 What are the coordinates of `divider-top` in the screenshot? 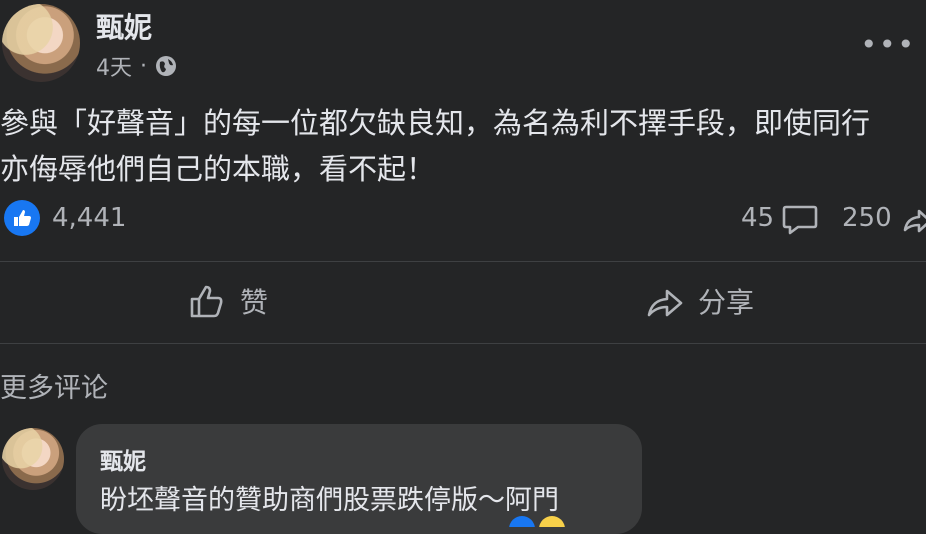 It's located at (463, 261).